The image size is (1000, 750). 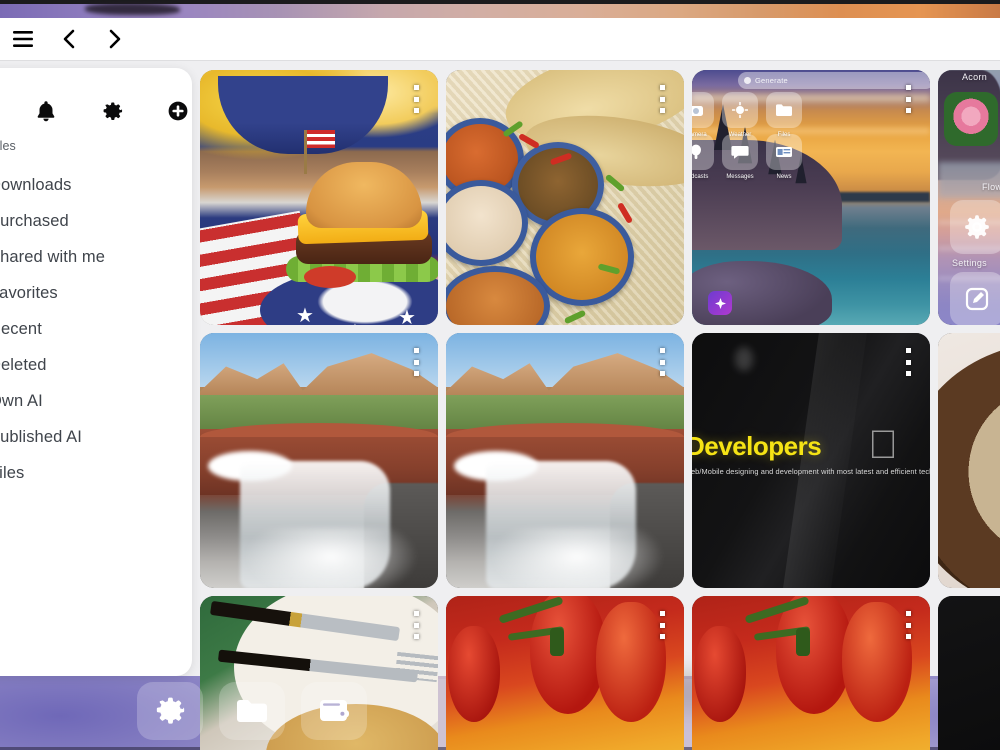 I want to click on sidebar-item-files: Files, so click(x=96, y=473).